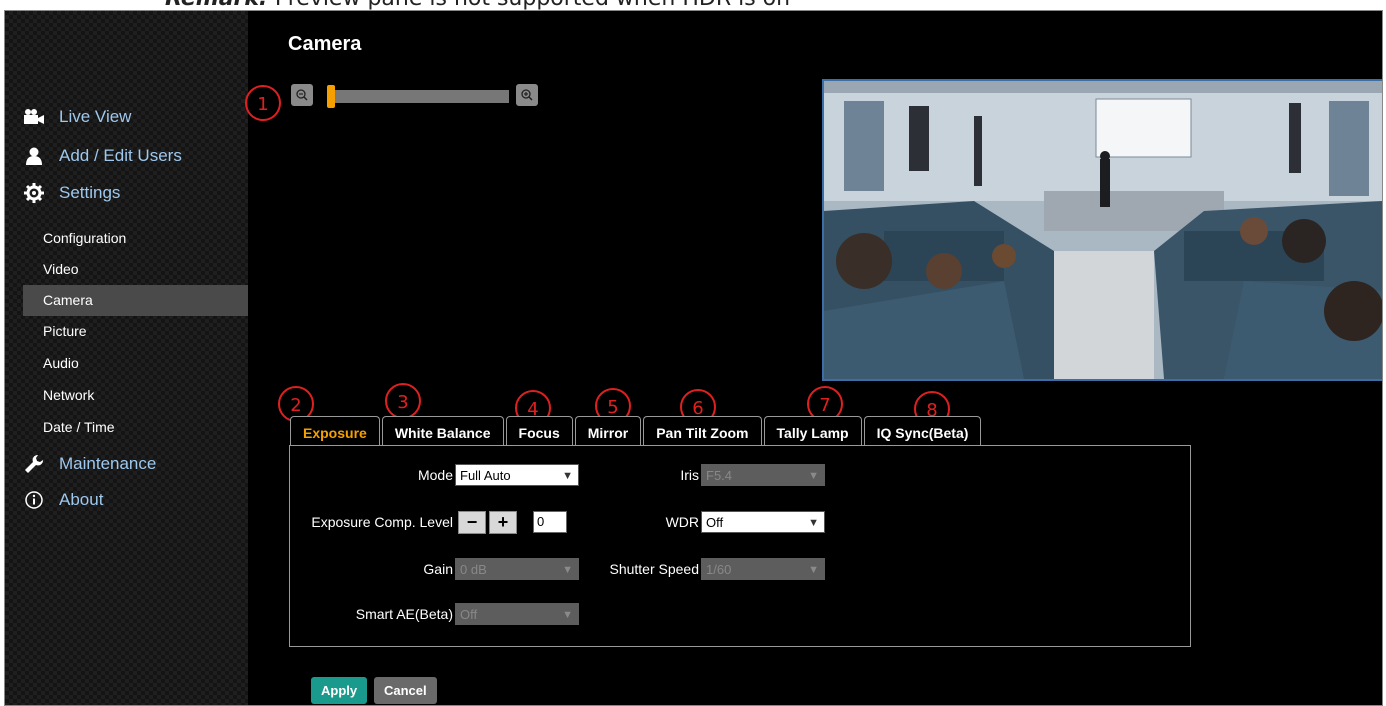 The image size is (1386, 706). I want to click on sidebar-item-date-time: Date / Time, so click(117, 427).